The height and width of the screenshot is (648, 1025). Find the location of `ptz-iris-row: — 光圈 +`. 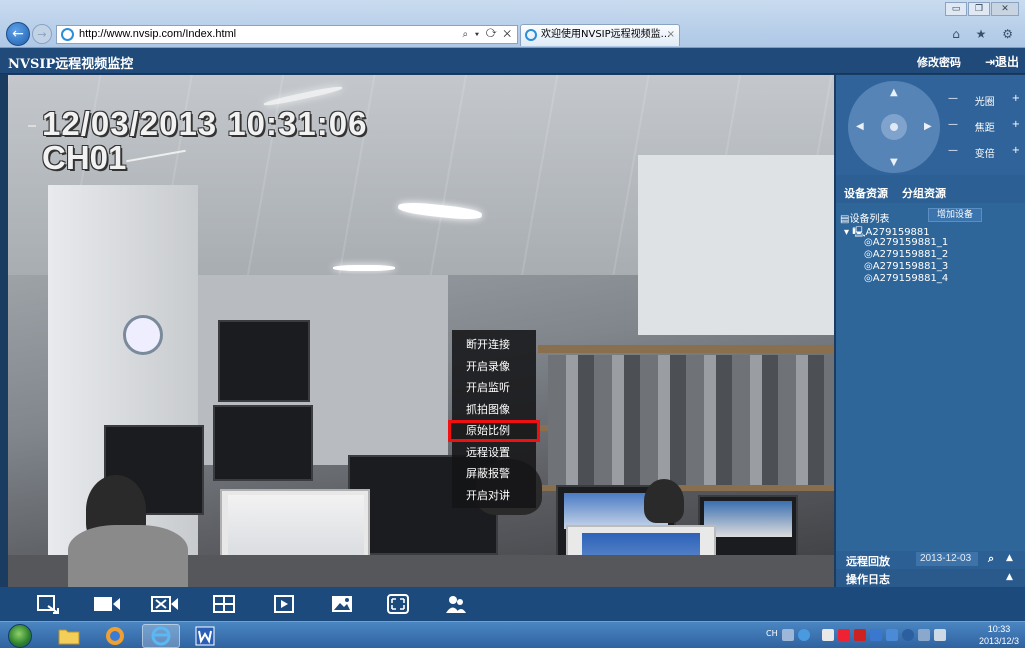

ptz-iris-row: — 光圈 + is located at coordinates (984, 100).